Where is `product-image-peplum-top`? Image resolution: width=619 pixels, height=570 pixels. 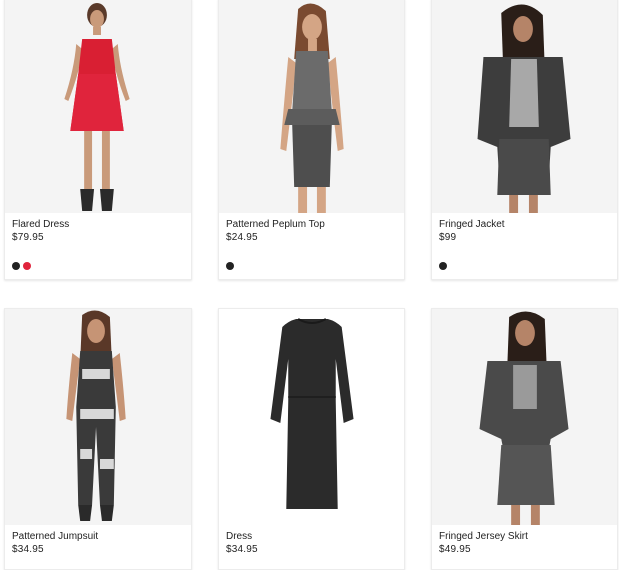 product-image-peplum-top is located at coordinates (311, 106).